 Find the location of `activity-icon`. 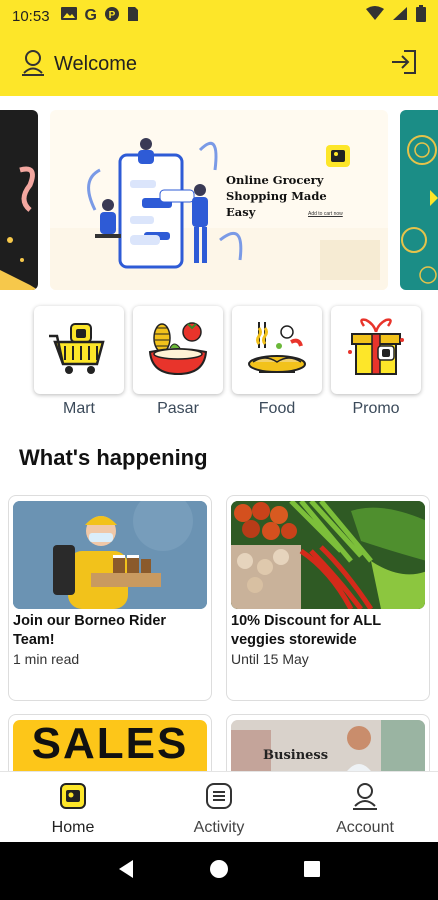

activity-icon is located at coordinates (219, 798).